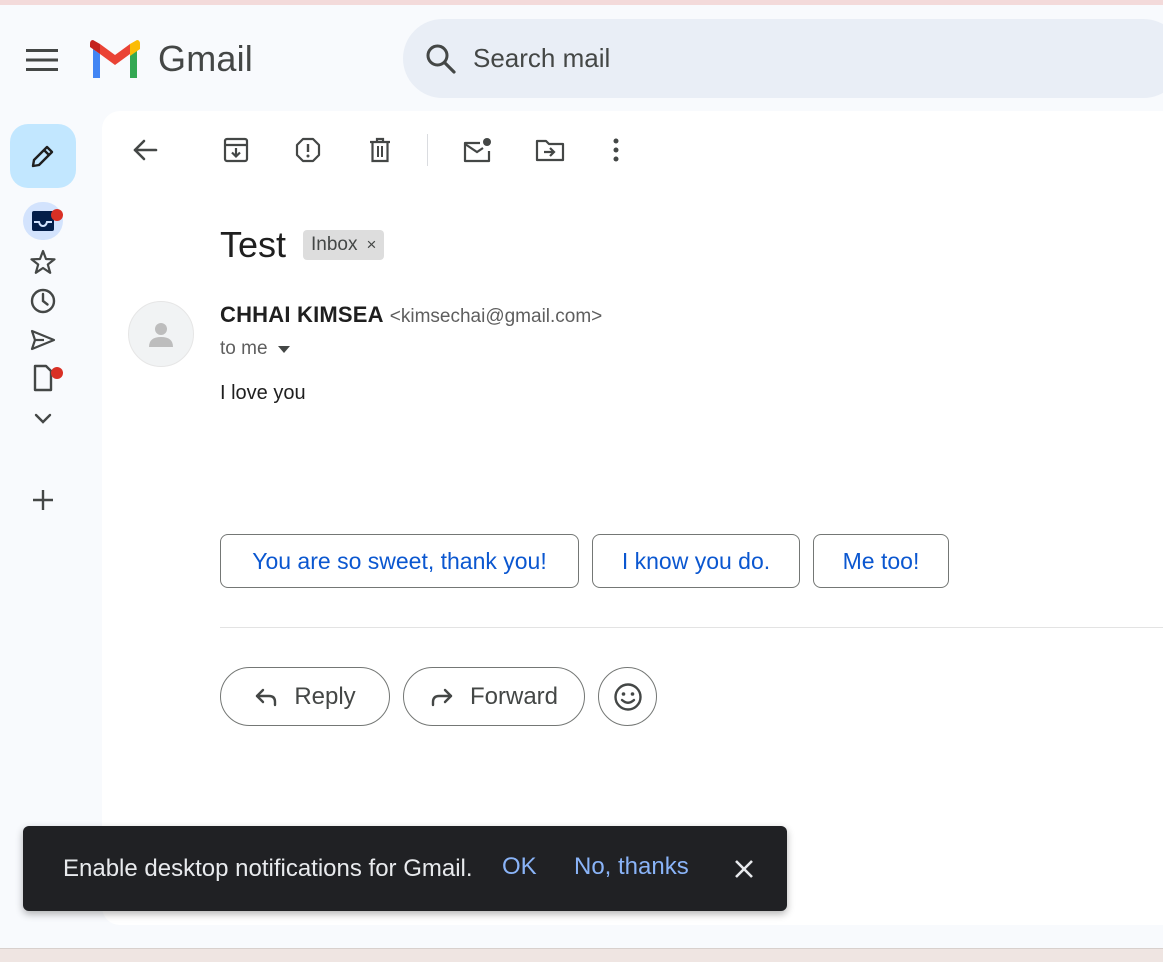 The image size is (1163, 962). I want to click on mark-unread-button, so click(478, 150).